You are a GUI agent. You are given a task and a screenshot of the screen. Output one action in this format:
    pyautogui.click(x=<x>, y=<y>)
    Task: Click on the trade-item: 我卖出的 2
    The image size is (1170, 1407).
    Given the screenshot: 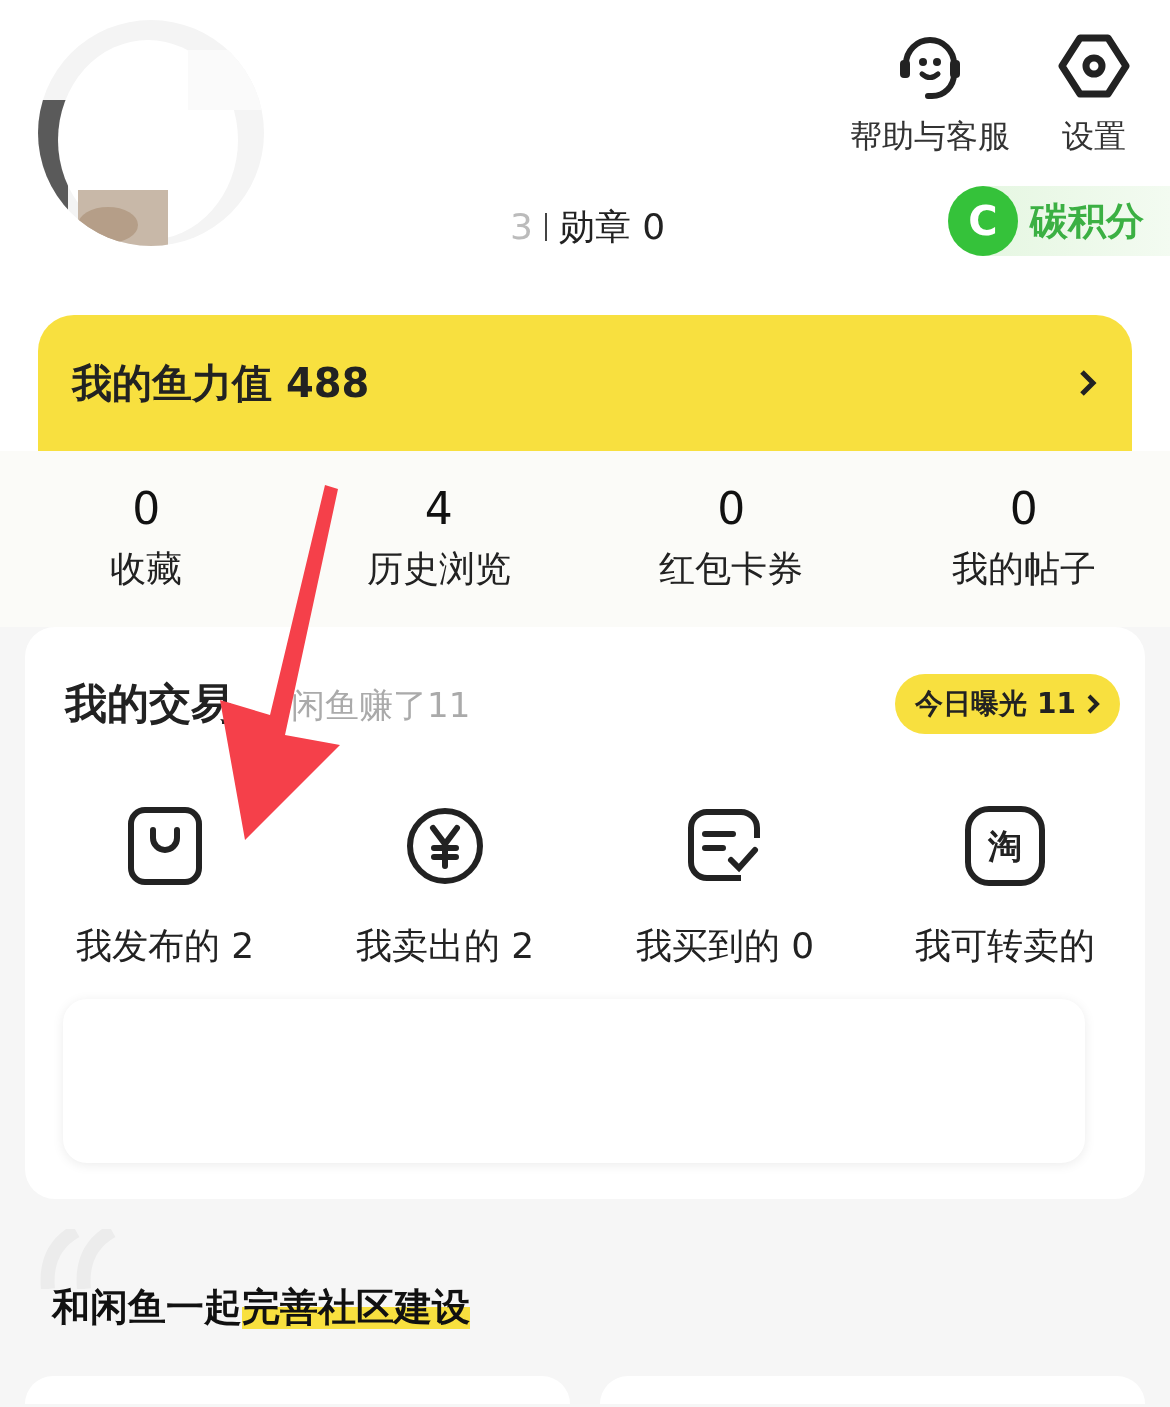 What is the action you would take?
    pyautogui.click(x=445, y=889)
    